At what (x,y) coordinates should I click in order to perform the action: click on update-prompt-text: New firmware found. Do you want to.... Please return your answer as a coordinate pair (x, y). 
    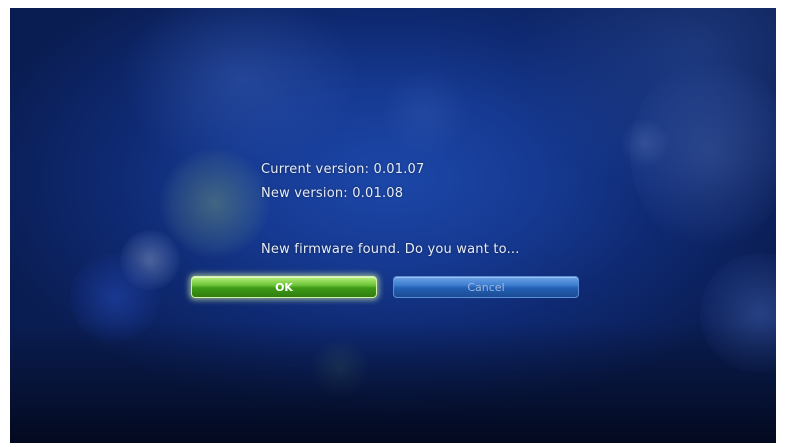
    Looking at the image, I should click on (390, 249).